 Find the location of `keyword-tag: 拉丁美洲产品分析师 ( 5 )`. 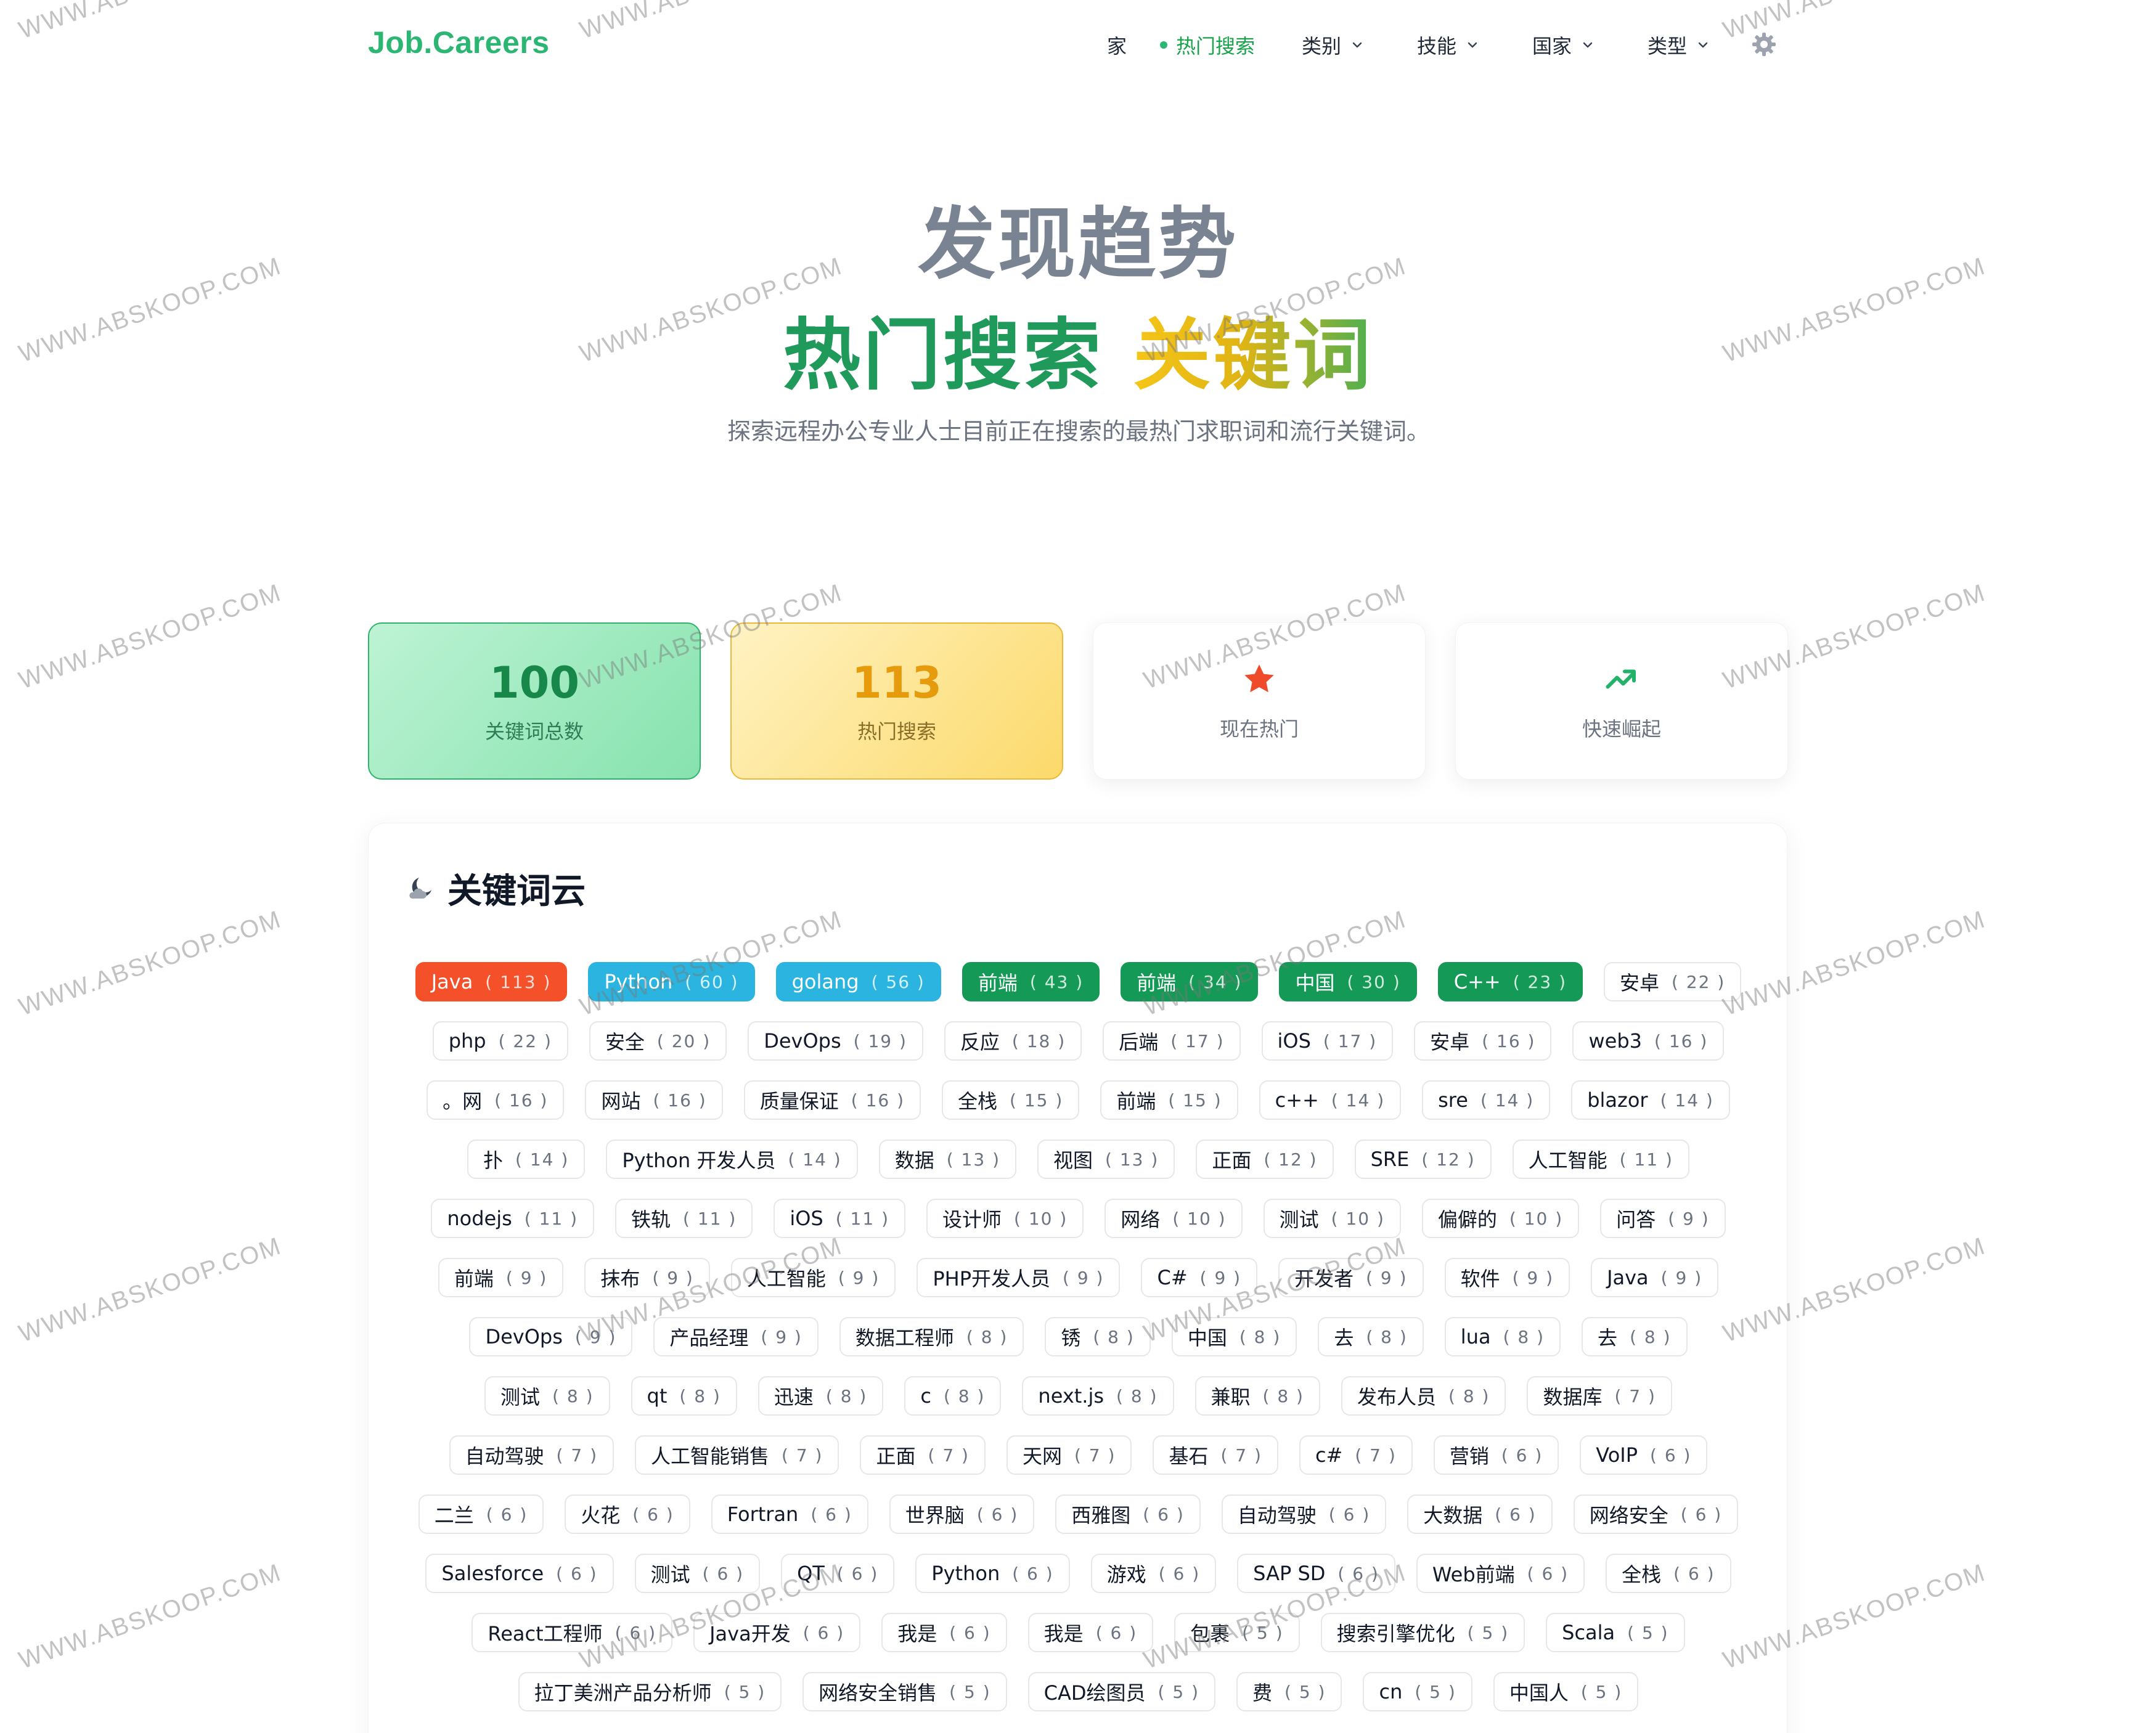

keyword-tag: 拉丁美洲产品分析师 ( 5 ) is located at coordinates (650, 1692).